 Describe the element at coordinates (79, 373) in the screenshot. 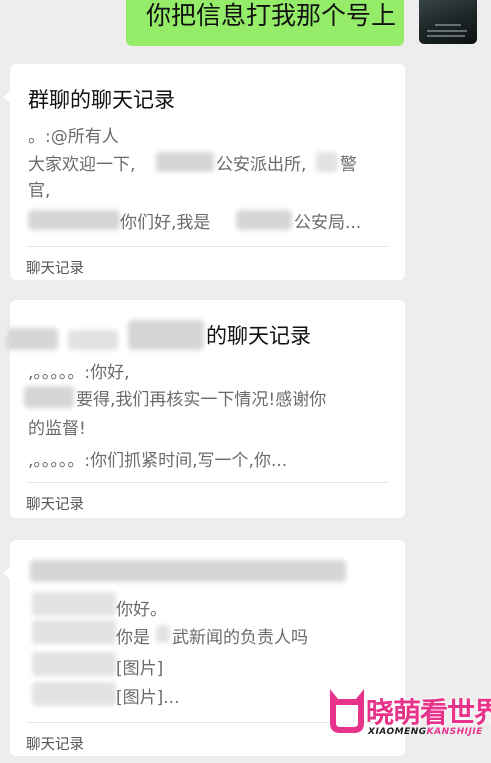

I see `card-line: ,。。。。。:你好,` at that location.